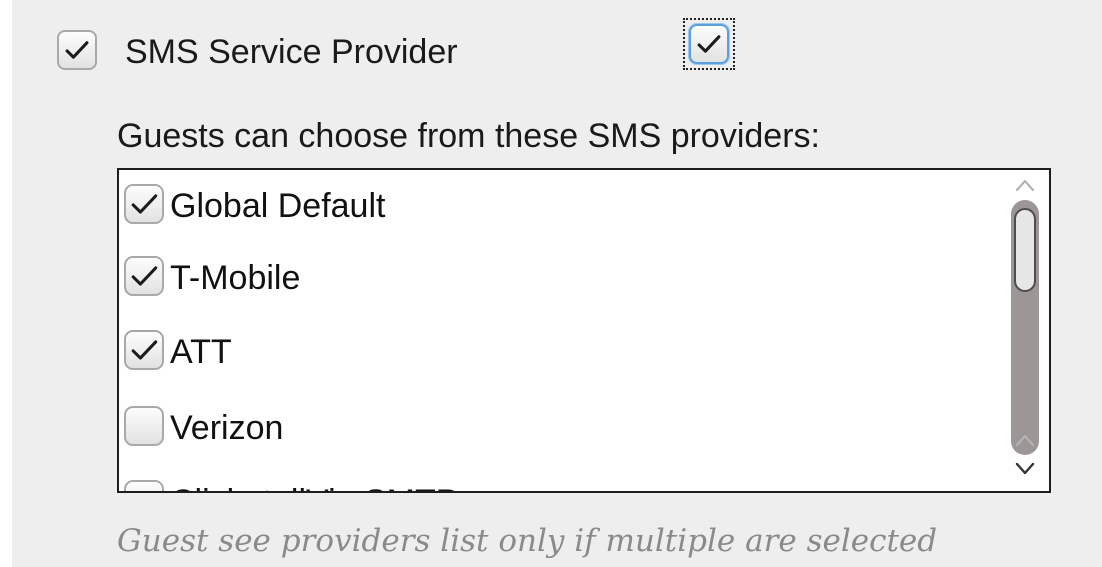 This screenshot has height=567, width=1102. I want to click on scroll-down-arrow, so click(1025, 468).